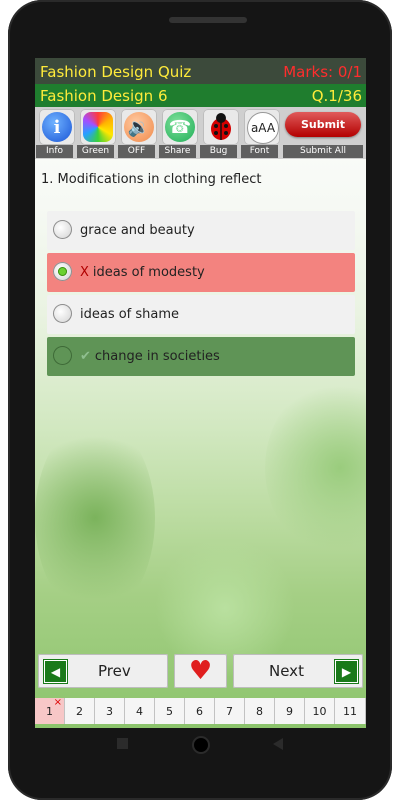 The image size is (400, 800). Describe the element at coordinates (54, 151) in the screenshot. I see `info-label: Info` at that location.